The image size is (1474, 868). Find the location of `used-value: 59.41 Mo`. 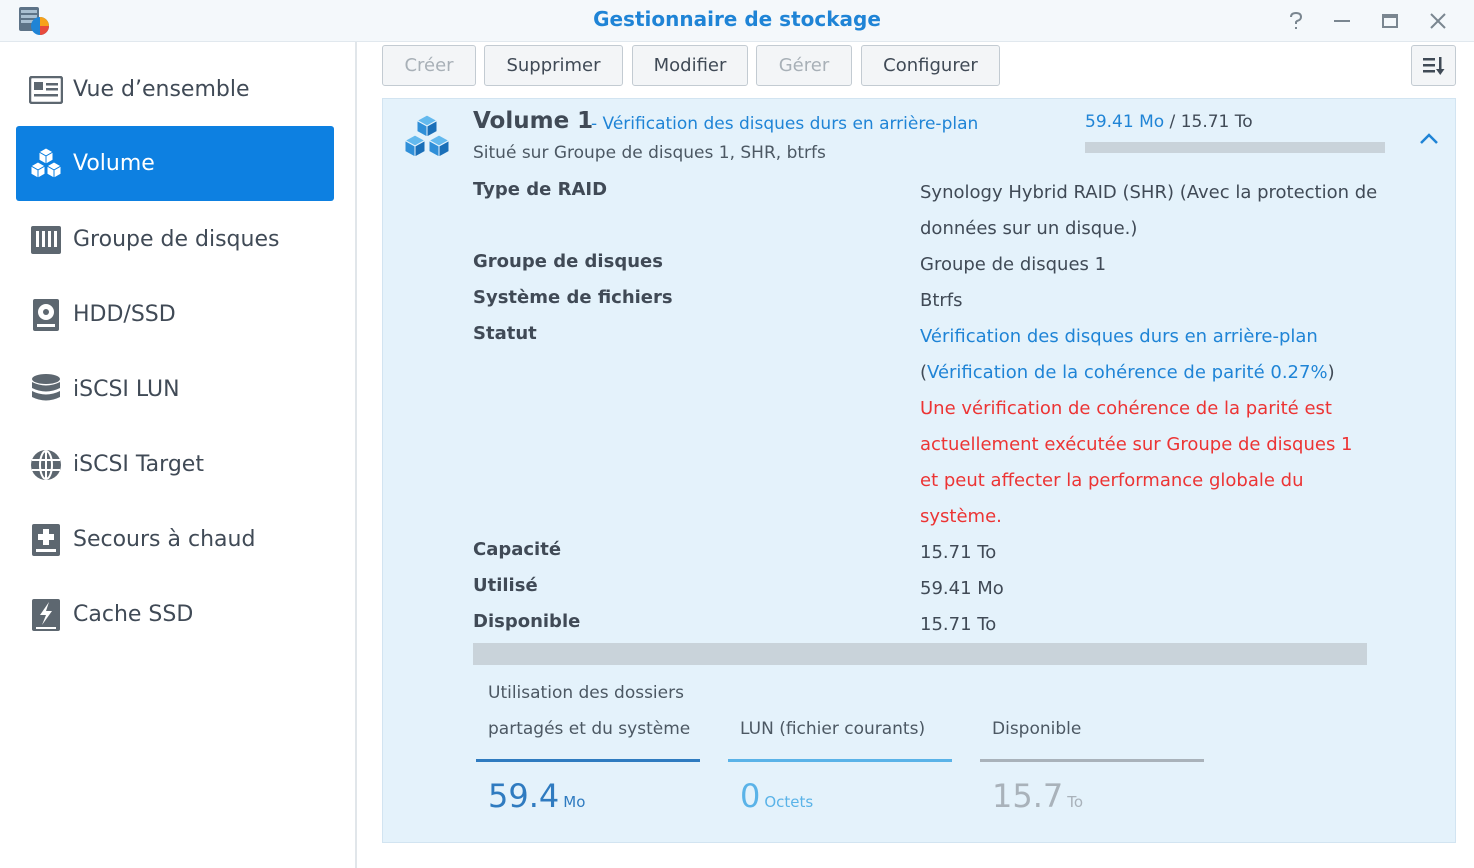

used-value: 59.41 Mo is located at coordinates (962, 588).